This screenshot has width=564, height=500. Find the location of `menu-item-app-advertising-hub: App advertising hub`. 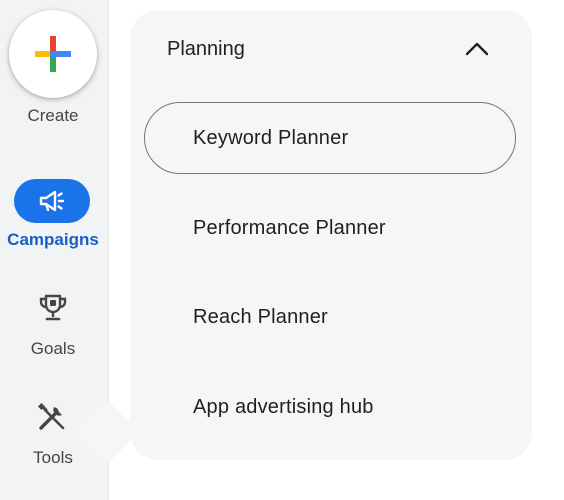

menu-item-app-advertising-hub: App advertising hub is located at coordinates (330, 407).